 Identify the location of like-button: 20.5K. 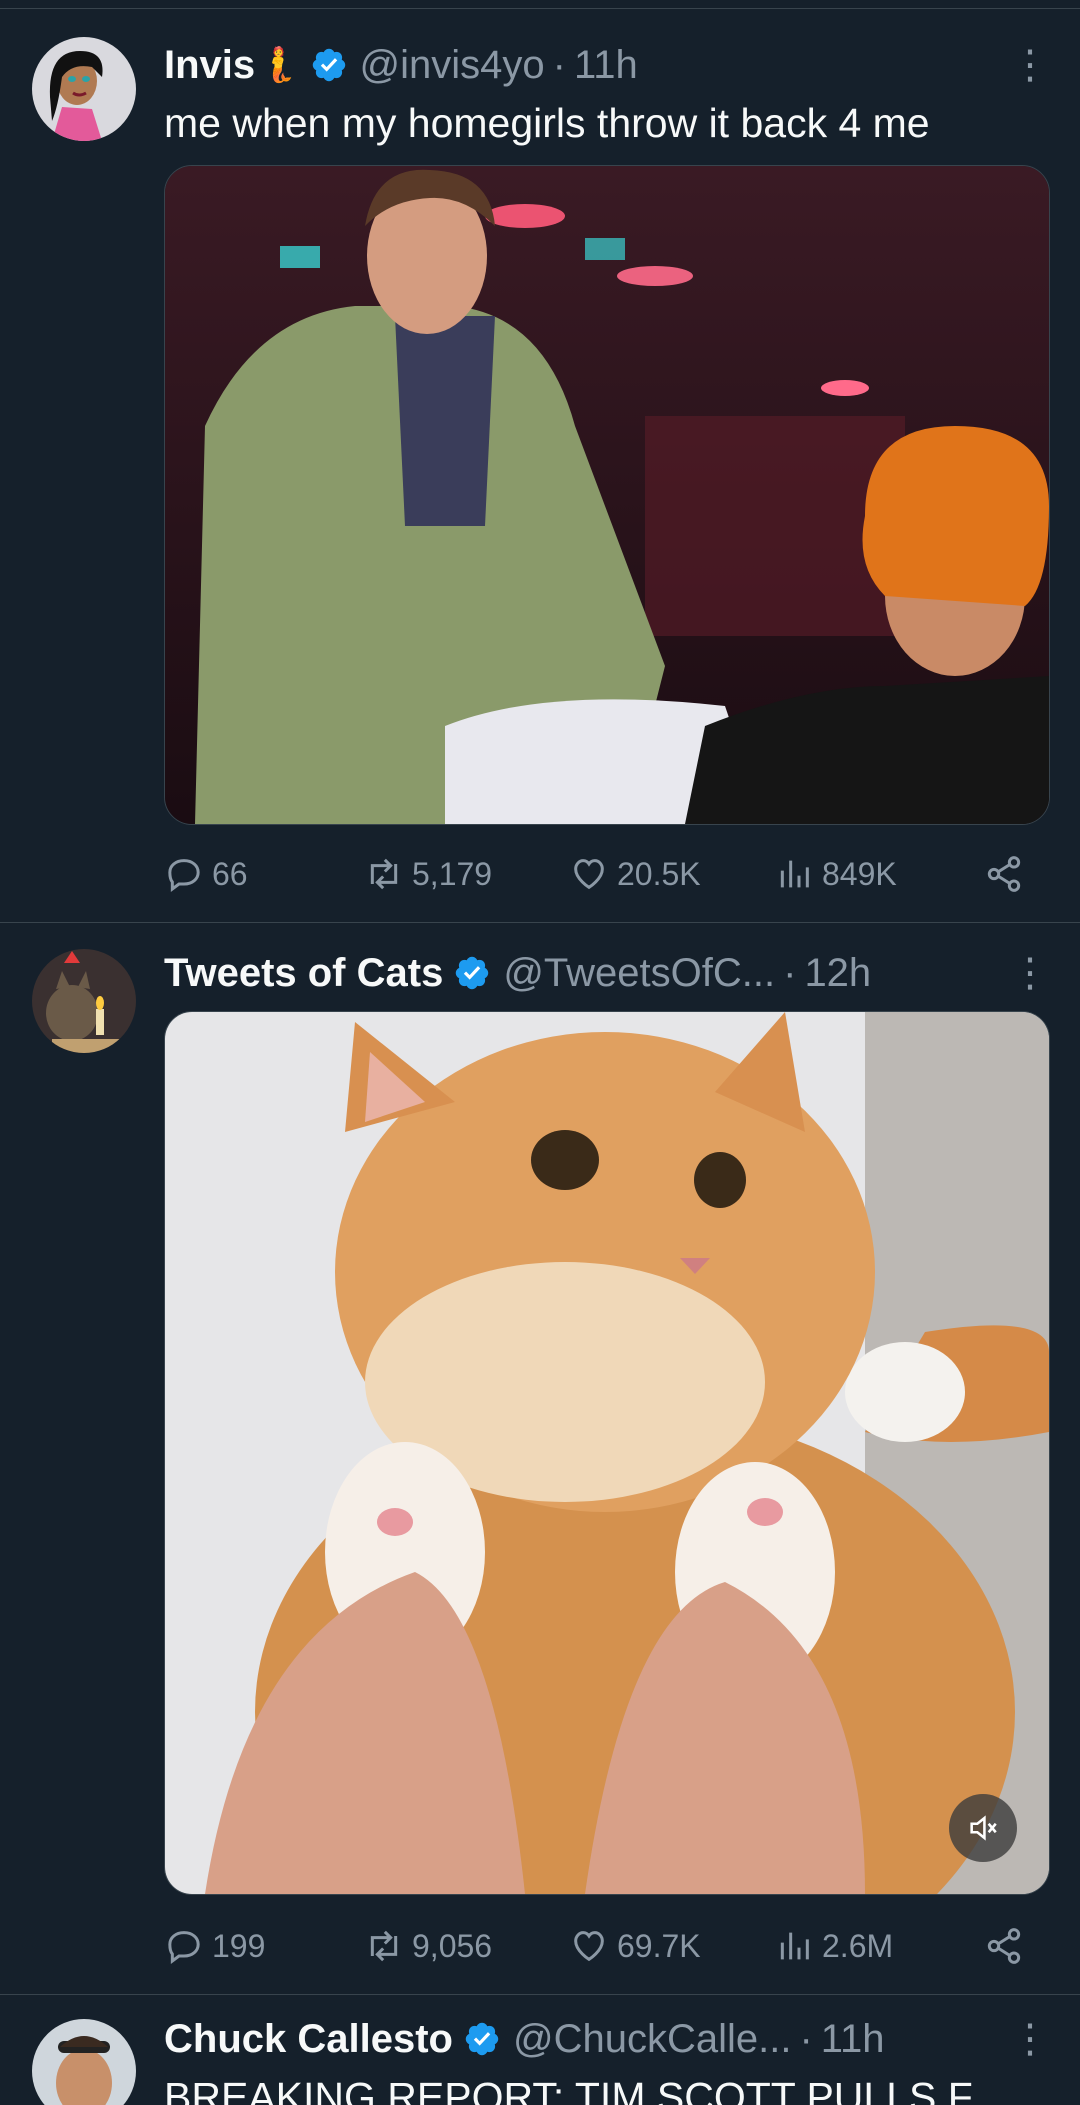
(671, 874).